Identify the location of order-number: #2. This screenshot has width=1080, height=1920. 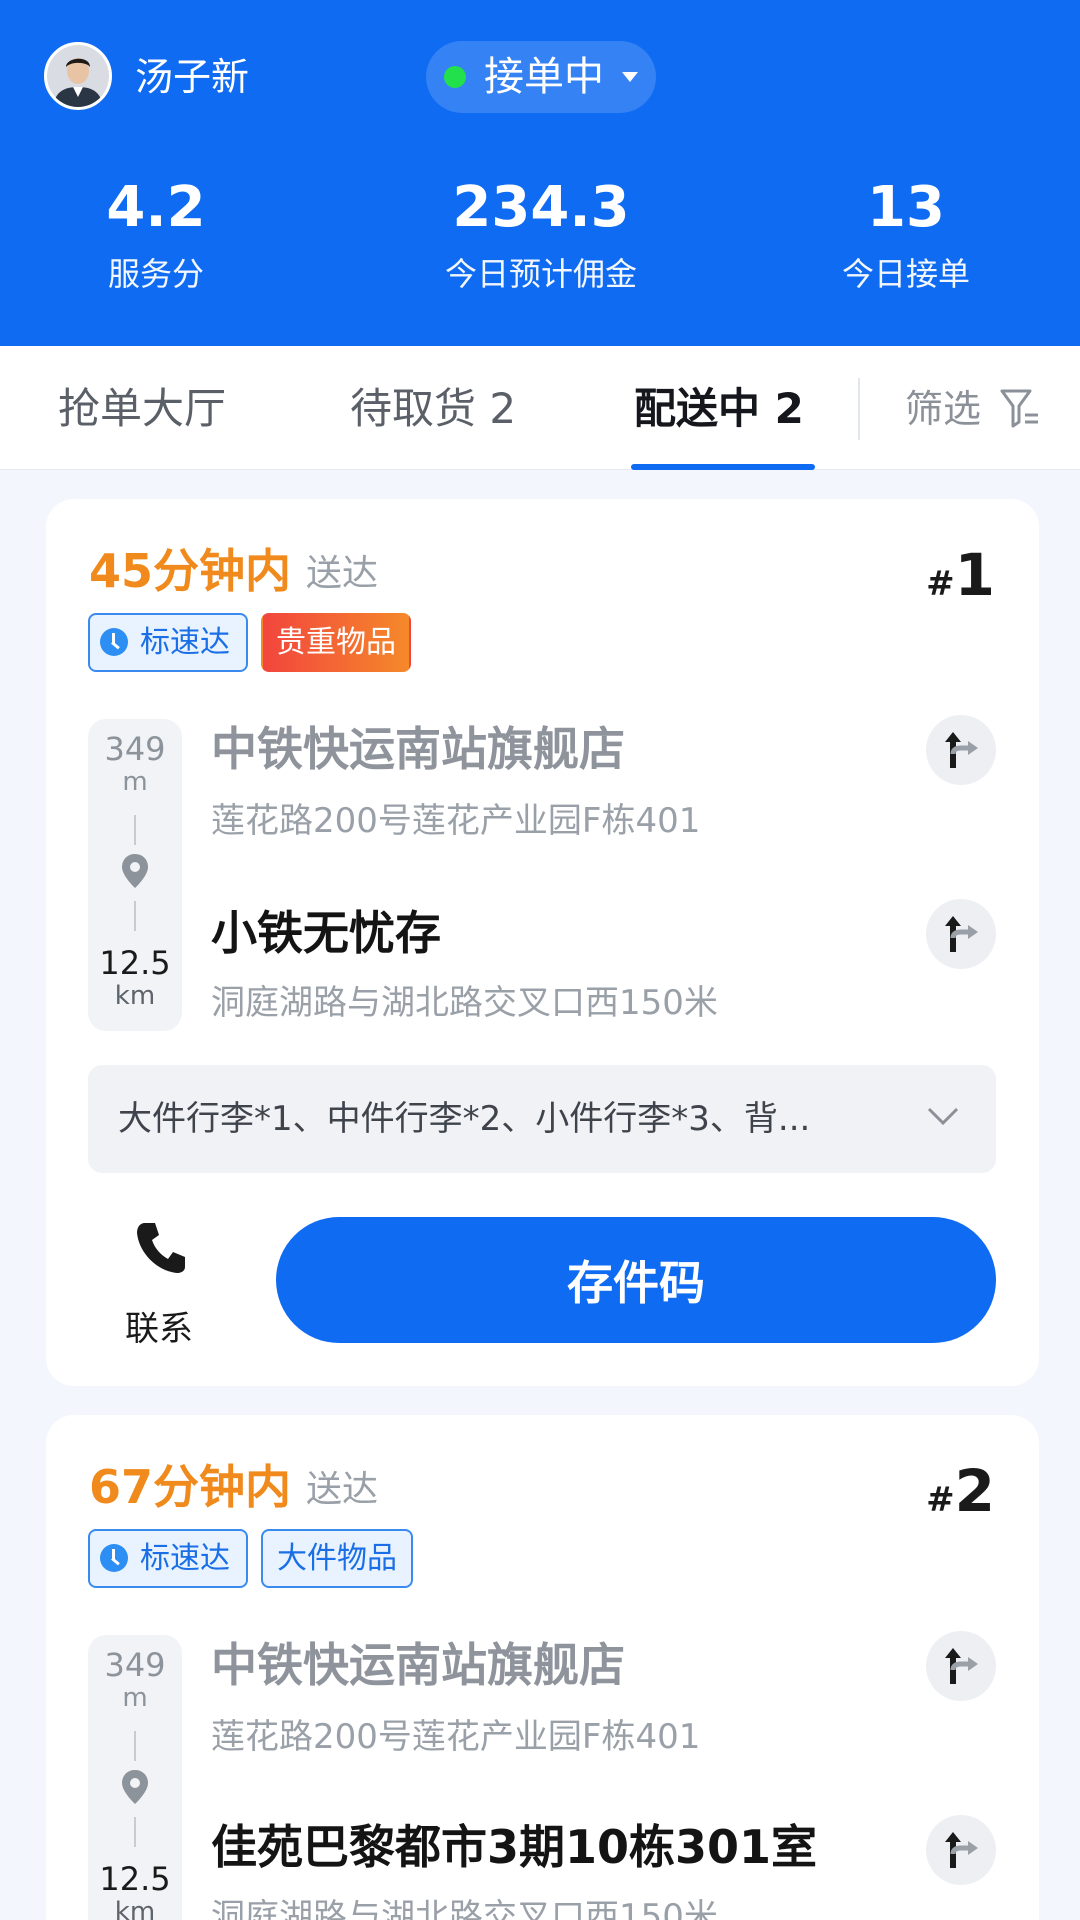
(960, 1491).